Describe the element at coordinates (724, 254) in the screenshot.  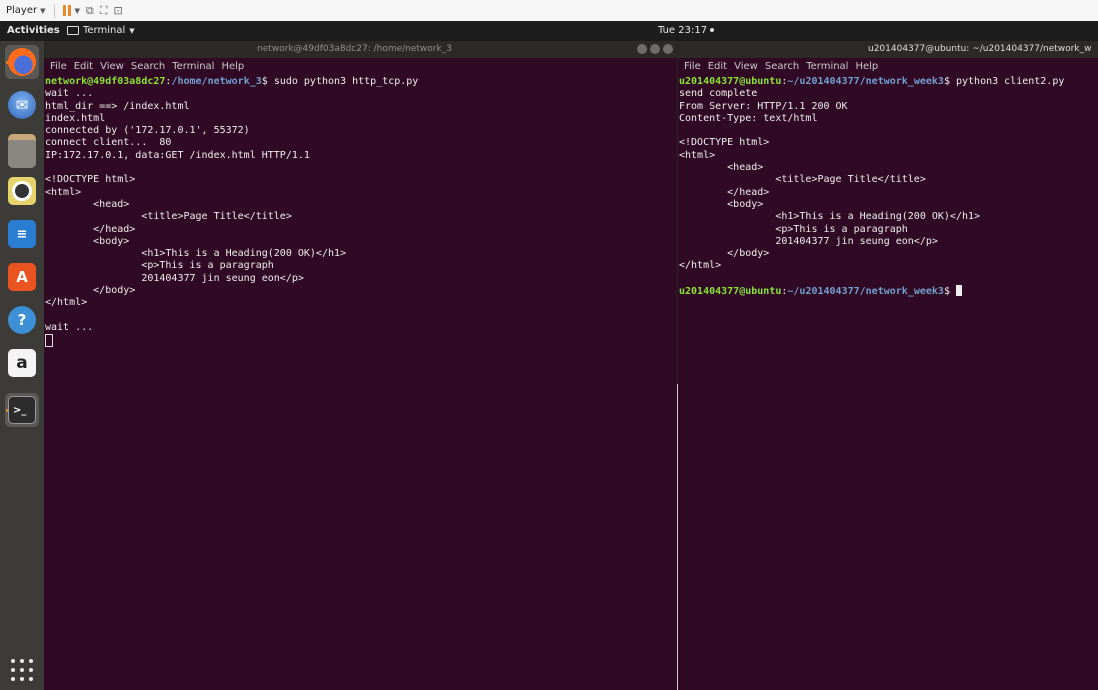
I see `output-line: </body>` at that location.